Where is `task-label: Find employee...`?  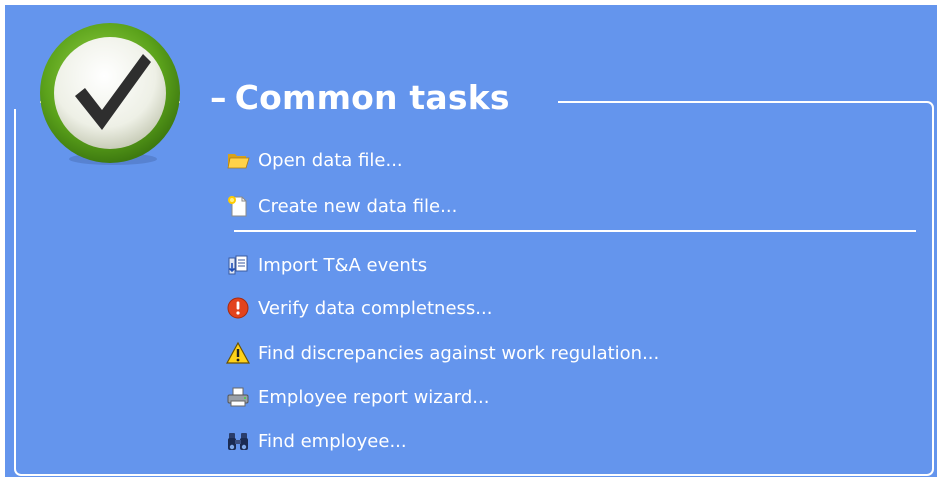
task-label: Find employee... is located at coordinates (332, 441).